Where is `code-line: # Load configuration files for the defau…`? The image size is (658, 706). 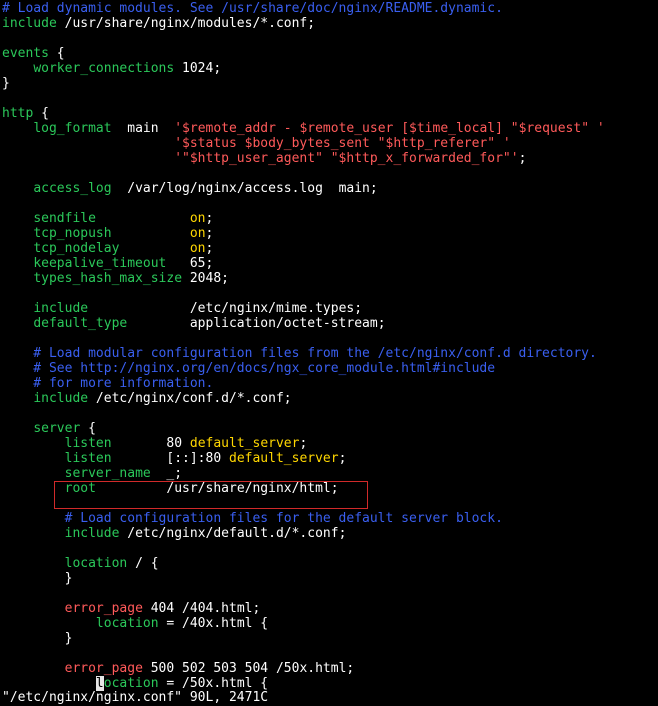 code-line: # Load configuration files for the defau… is located at coordinates (252, 518).